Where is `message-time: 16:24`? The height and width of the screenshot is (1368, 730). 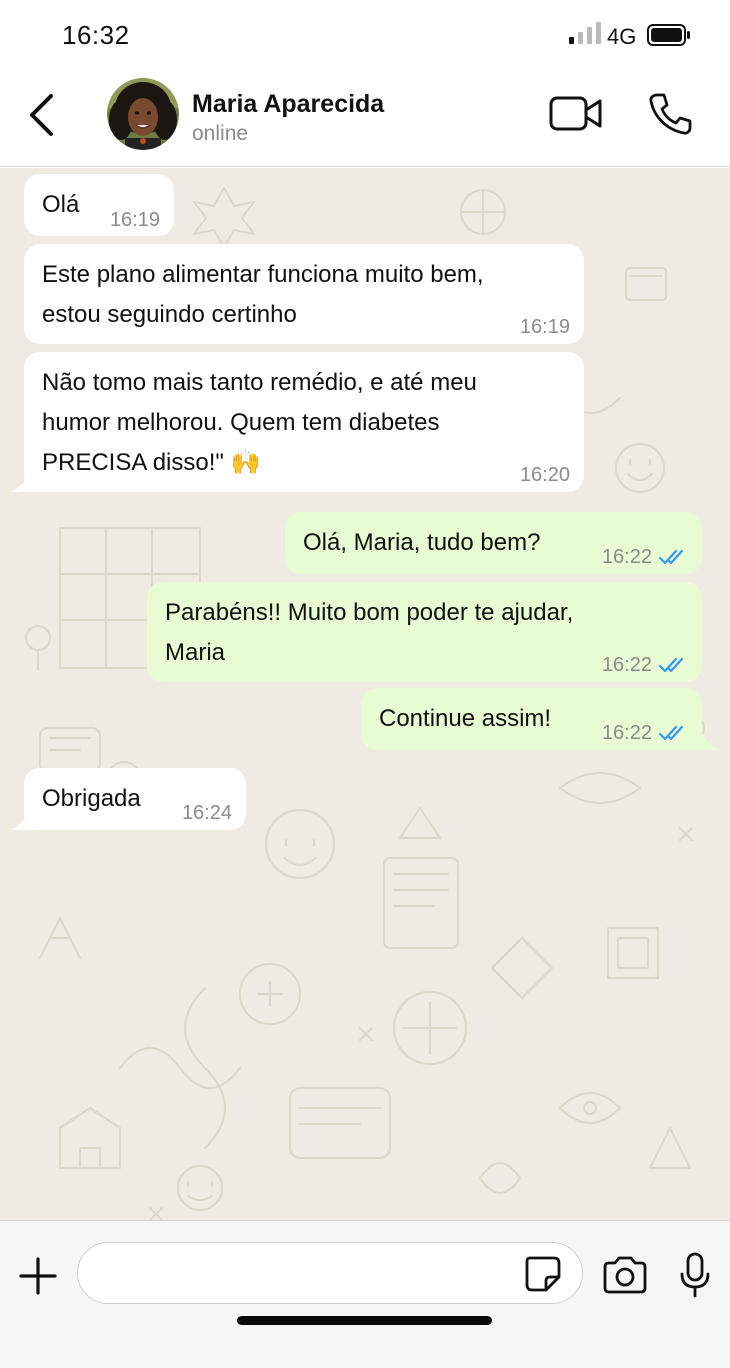
message-time: 16:24 is located at coordinates (206, 813).